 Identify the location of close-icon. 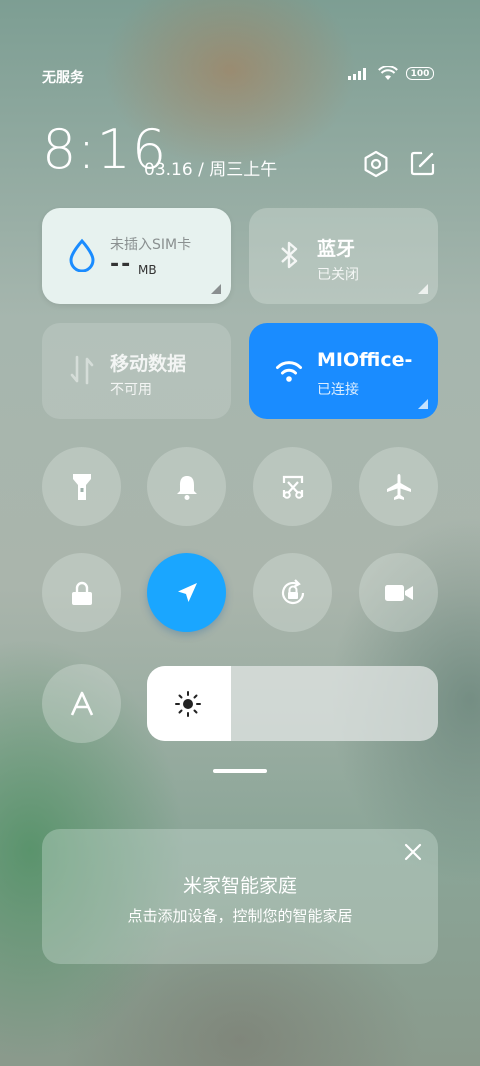
(413, 852).